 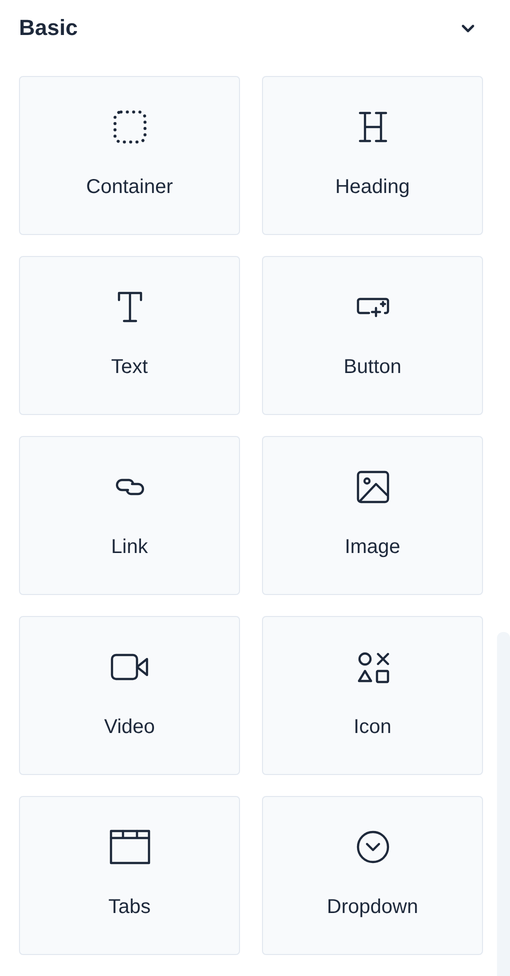 What do you see at coordinates (372, 187) in the screenshot?
I see `widget-label: Heading` at bounding box center [372, 187].